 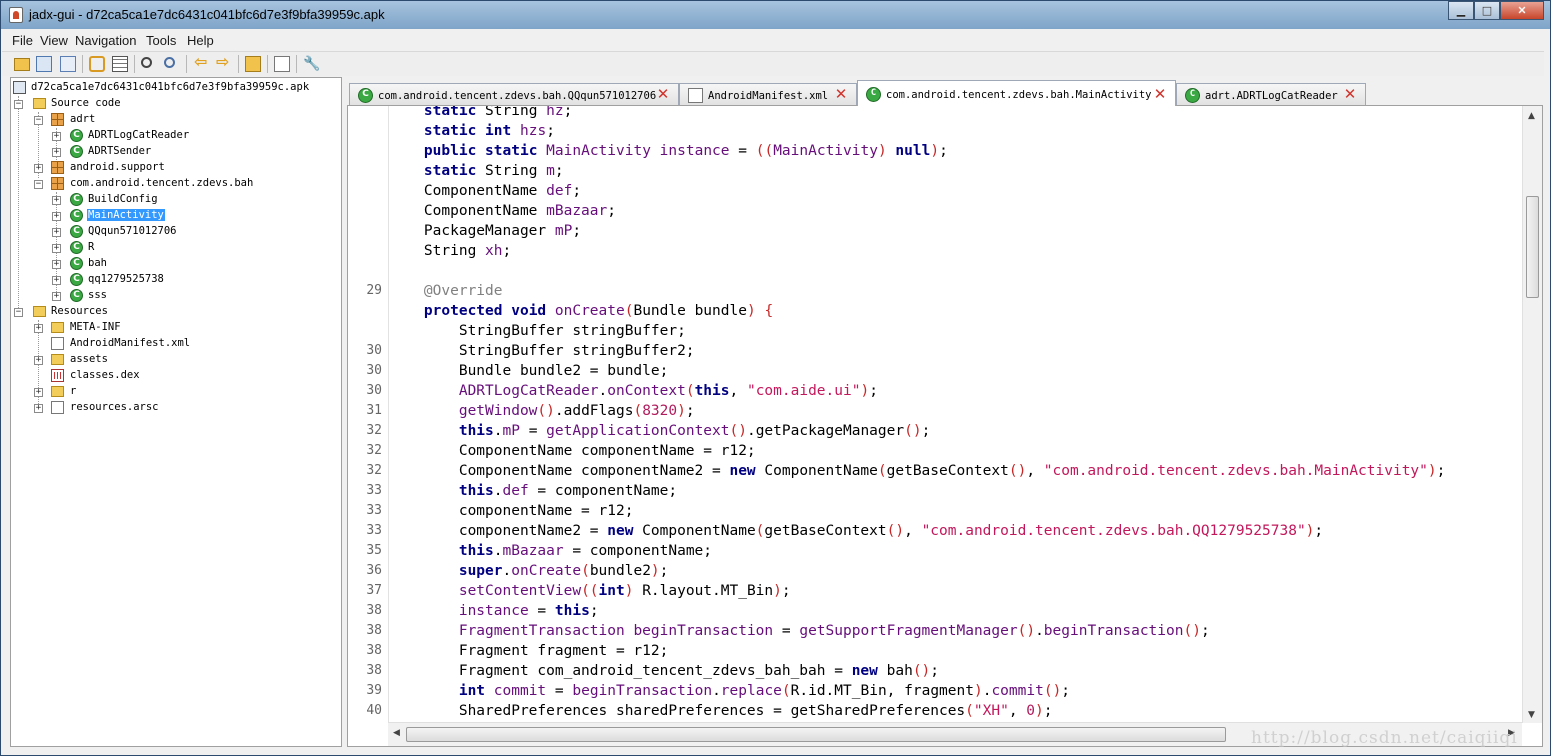 What do you see at coordinates (816, 734) in the screenshot?
I see `horizontal-scroll-thumb` at bounding box center [816, 734].